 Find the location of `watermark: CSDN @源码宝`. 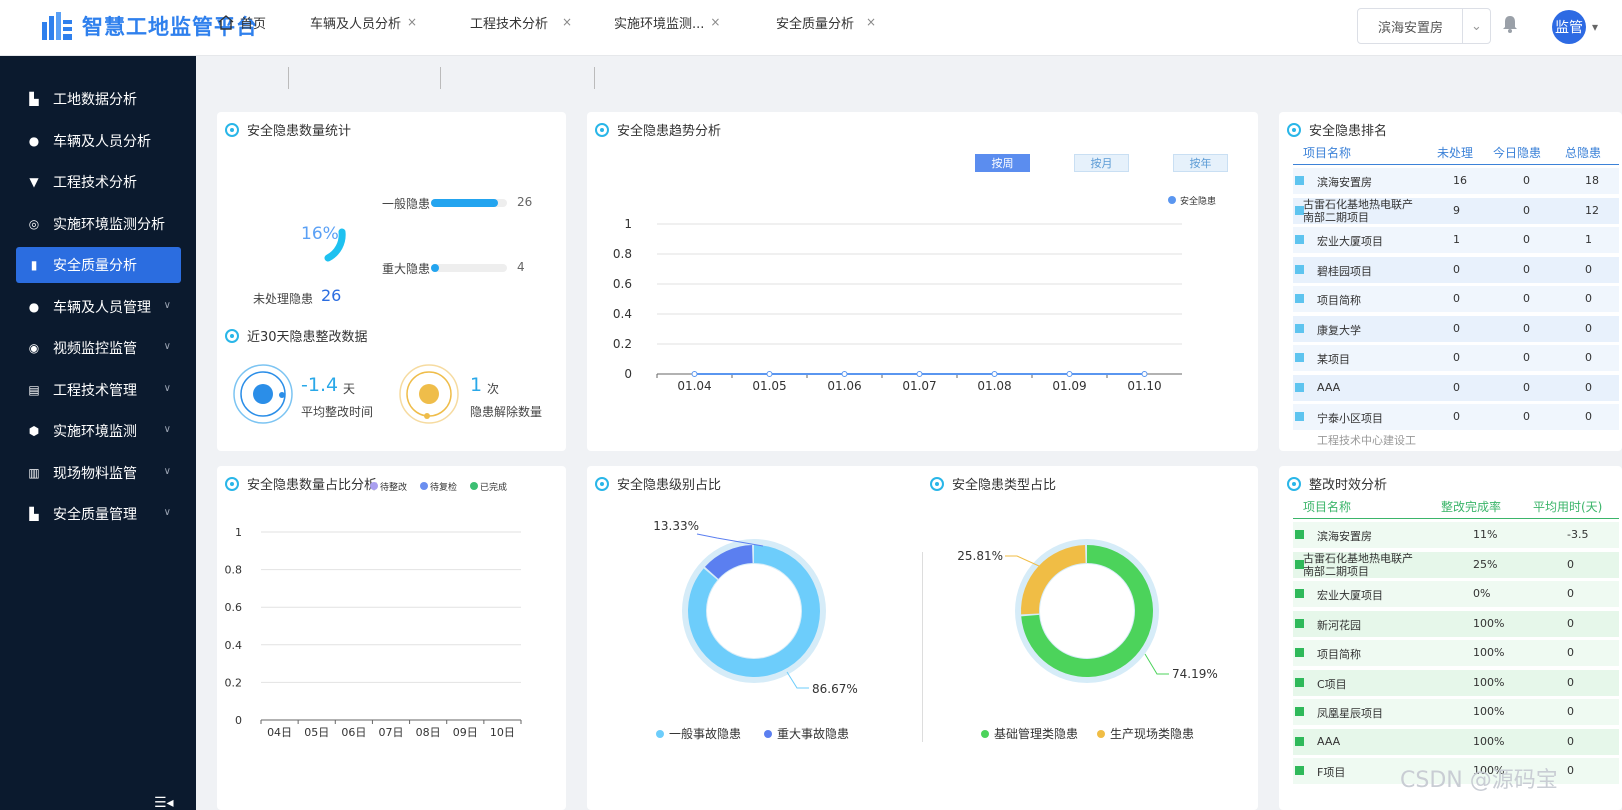

watermark: CSDN @源码宝 is located at coordinates (1479, 780).